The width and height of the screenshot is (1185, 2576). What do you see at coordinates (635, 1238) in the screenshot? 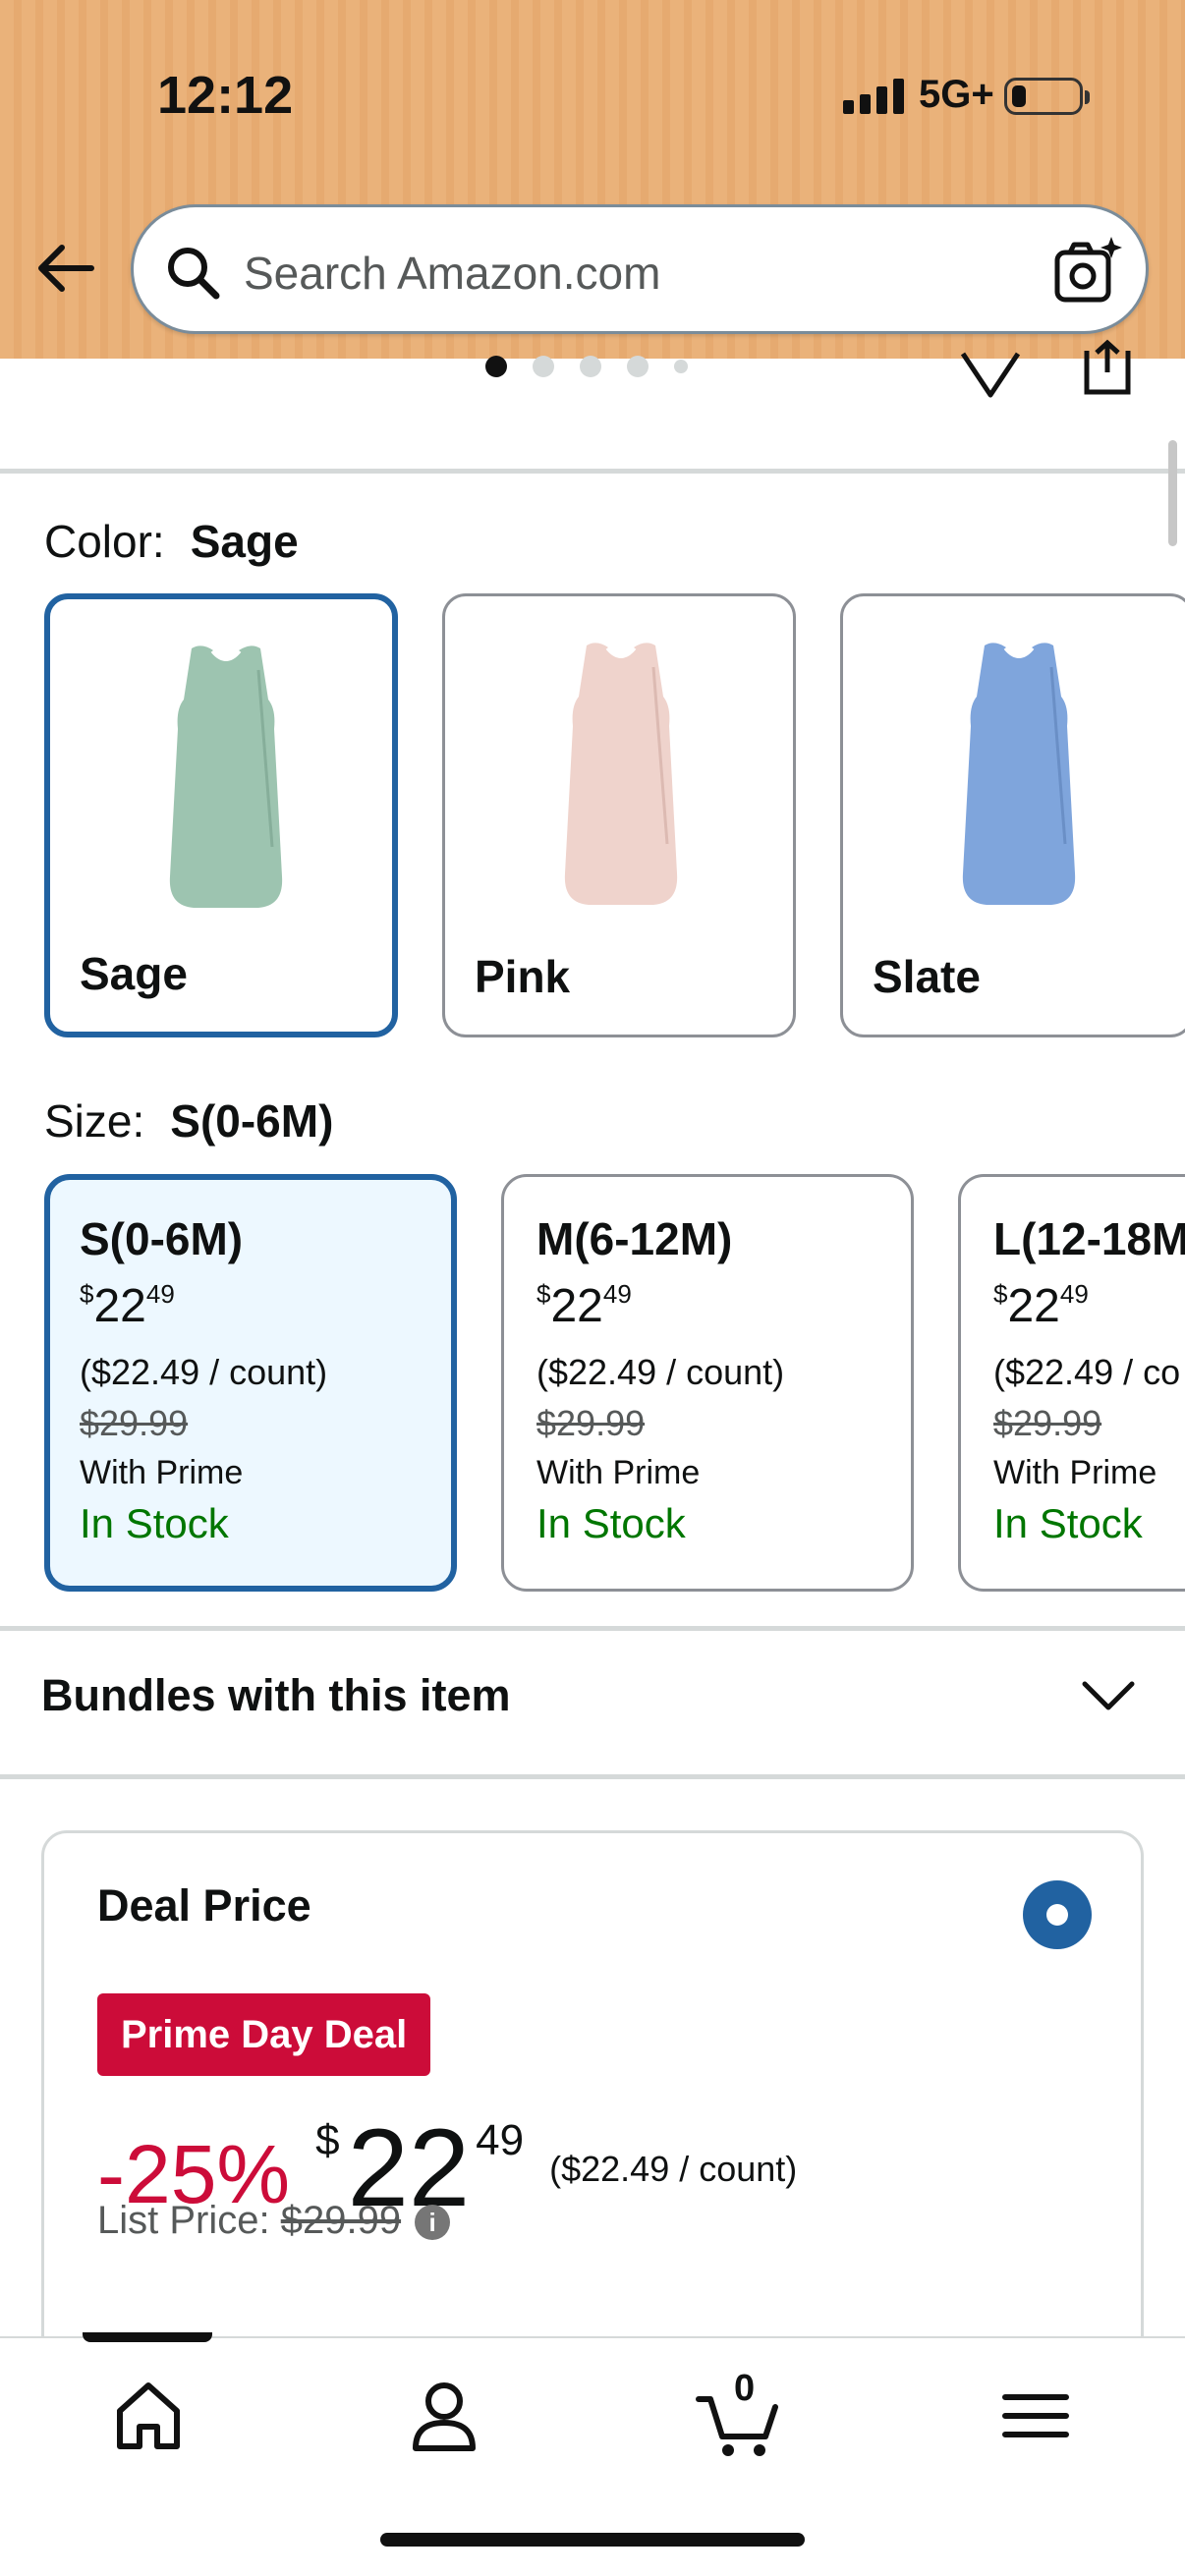
I see `size-name: M(6-12M)` at bounding box center [635, 1238].